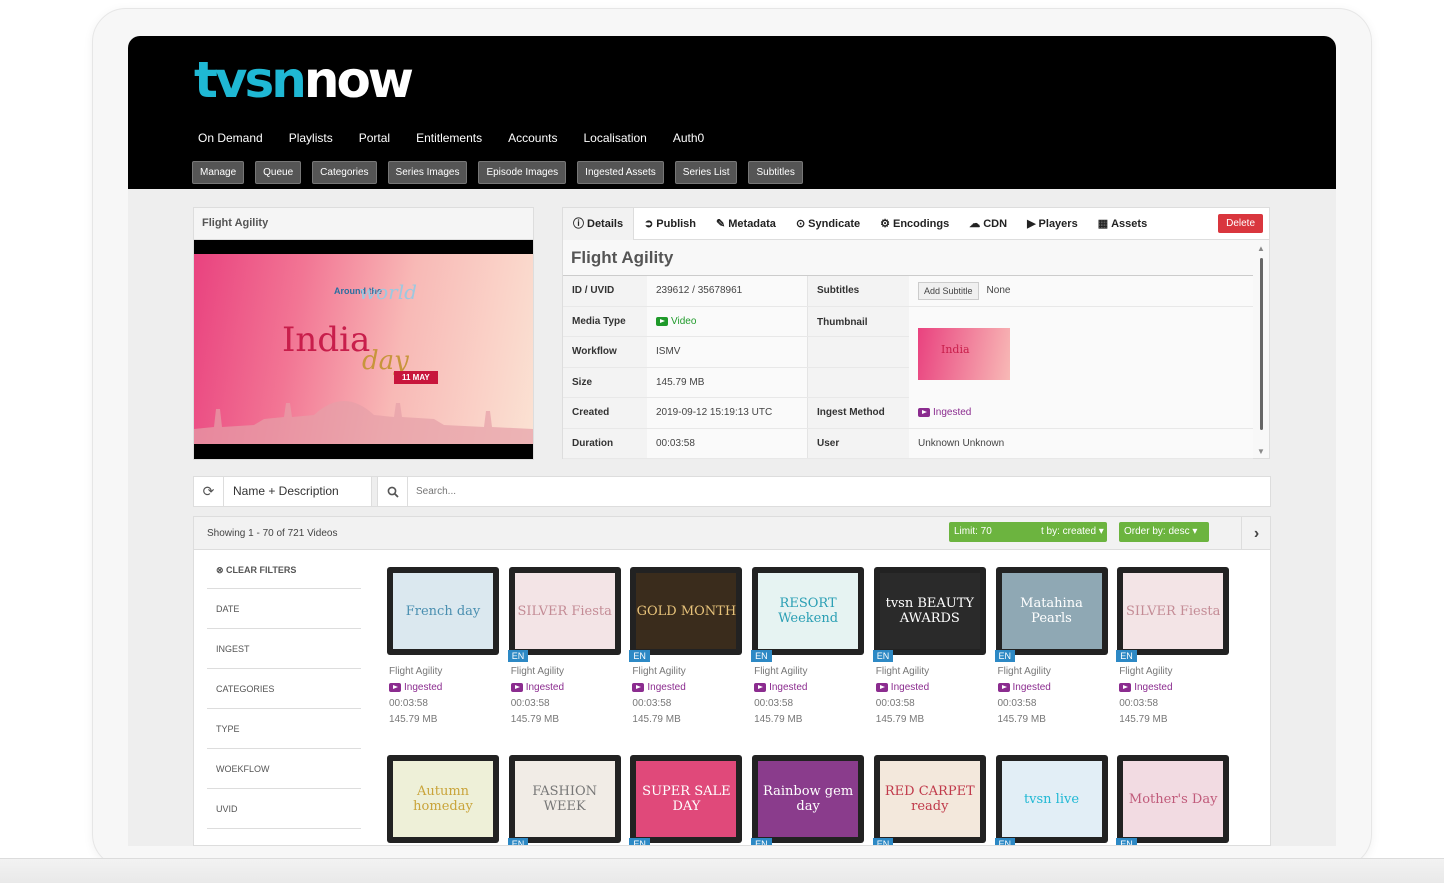 The width and height of the screenshot is (1444, 883). I want to click on filter-categories: CATEGORIES, so click(284, 689).